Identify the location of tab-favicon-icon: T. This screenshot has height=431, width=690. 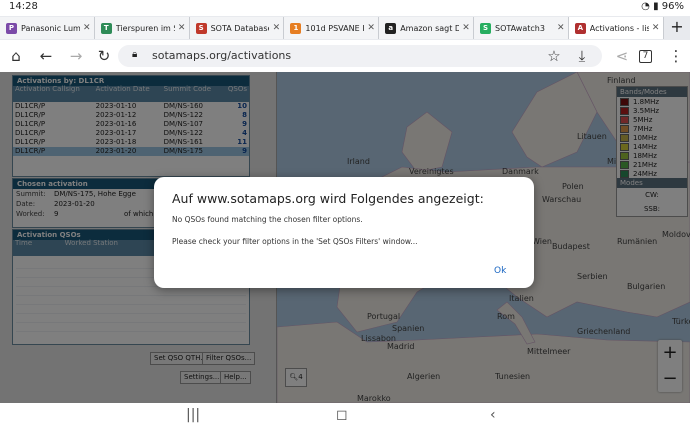
(106, 28).